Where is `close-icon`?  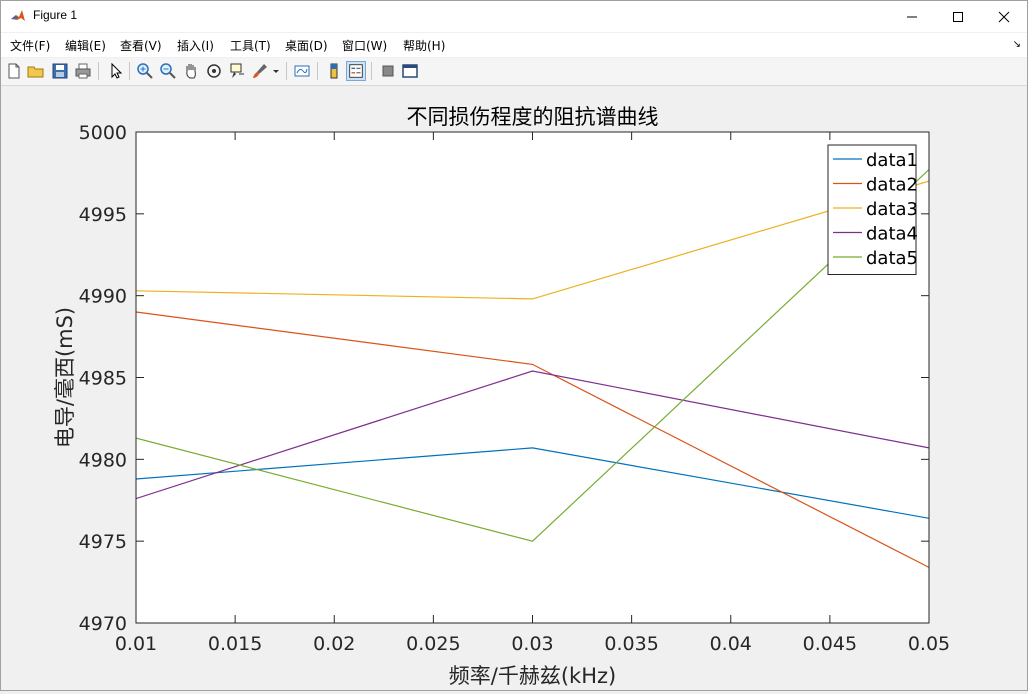 close-icon is located at coordinates (1004, 16).